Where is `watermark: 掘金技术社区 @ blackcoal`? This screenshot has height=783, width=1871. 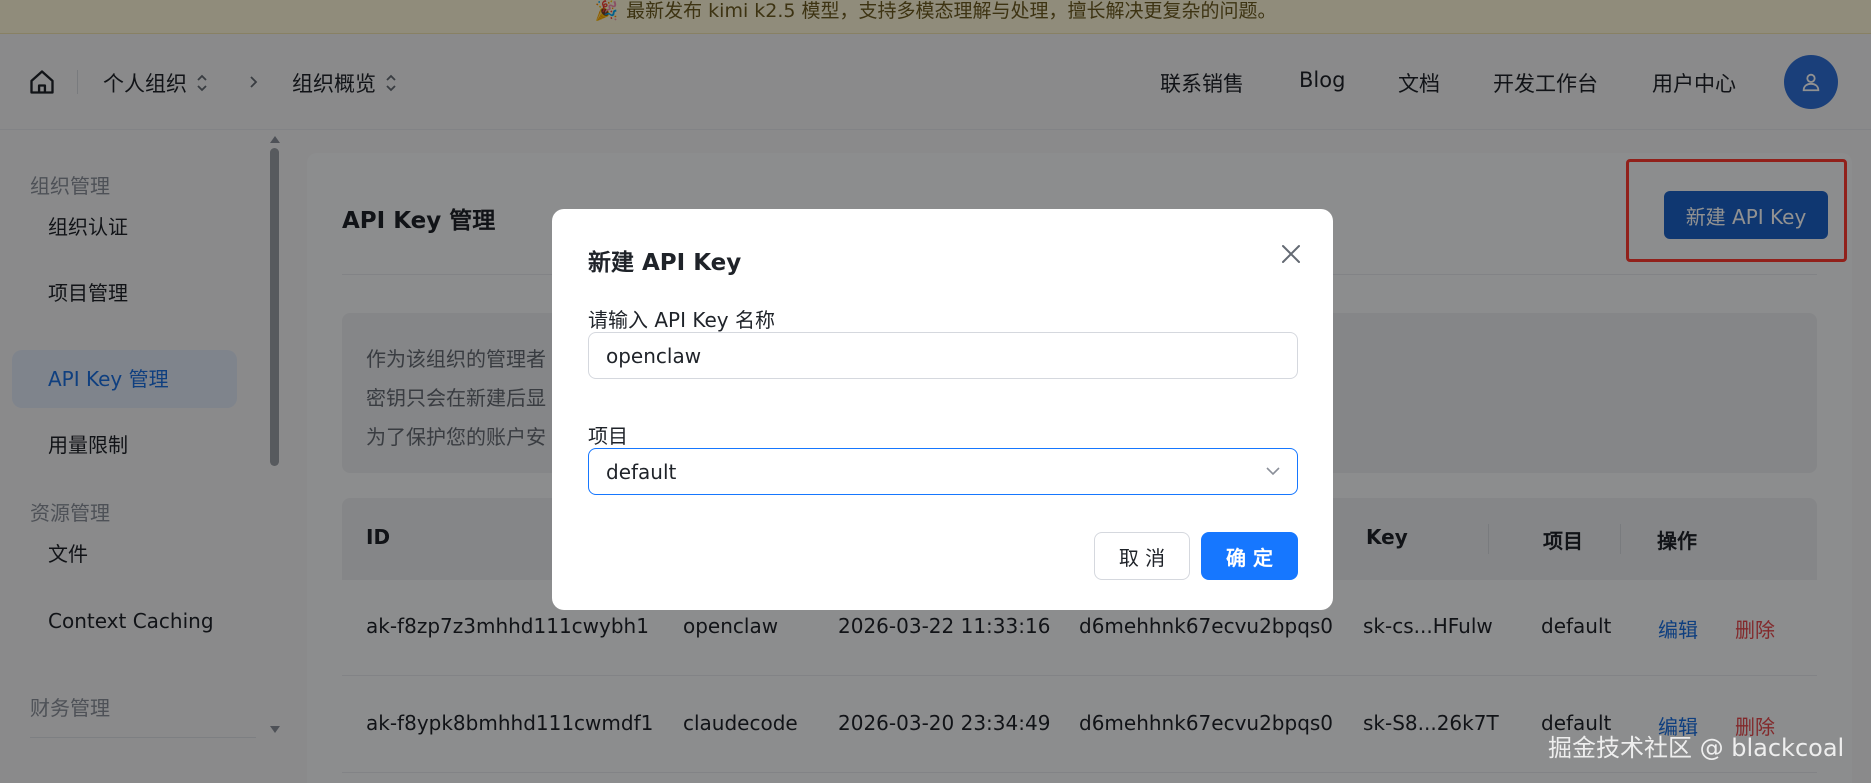
watermark: 掘金技术社区 @ blackcoal is located at coordinates (1696, 748).